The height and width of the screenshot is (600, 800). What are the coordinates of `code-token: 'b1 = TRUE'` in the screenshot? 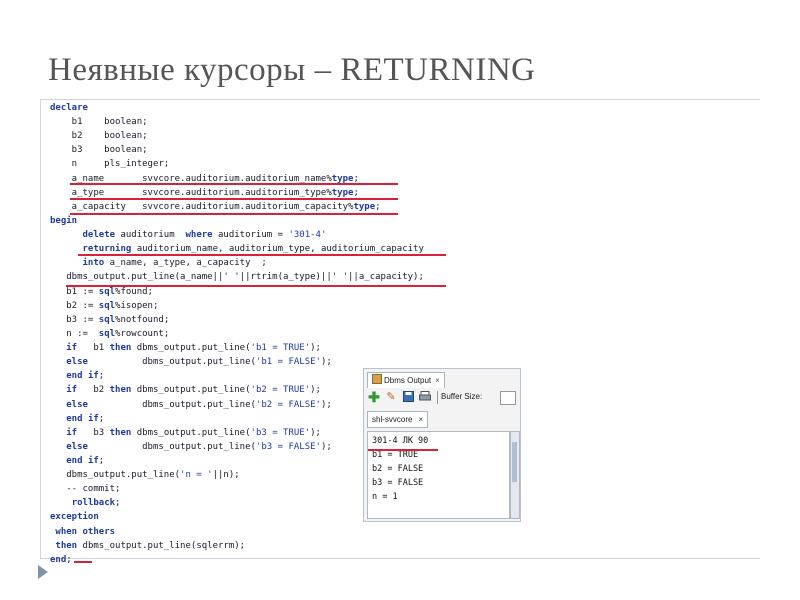 It's located at (280, 348).